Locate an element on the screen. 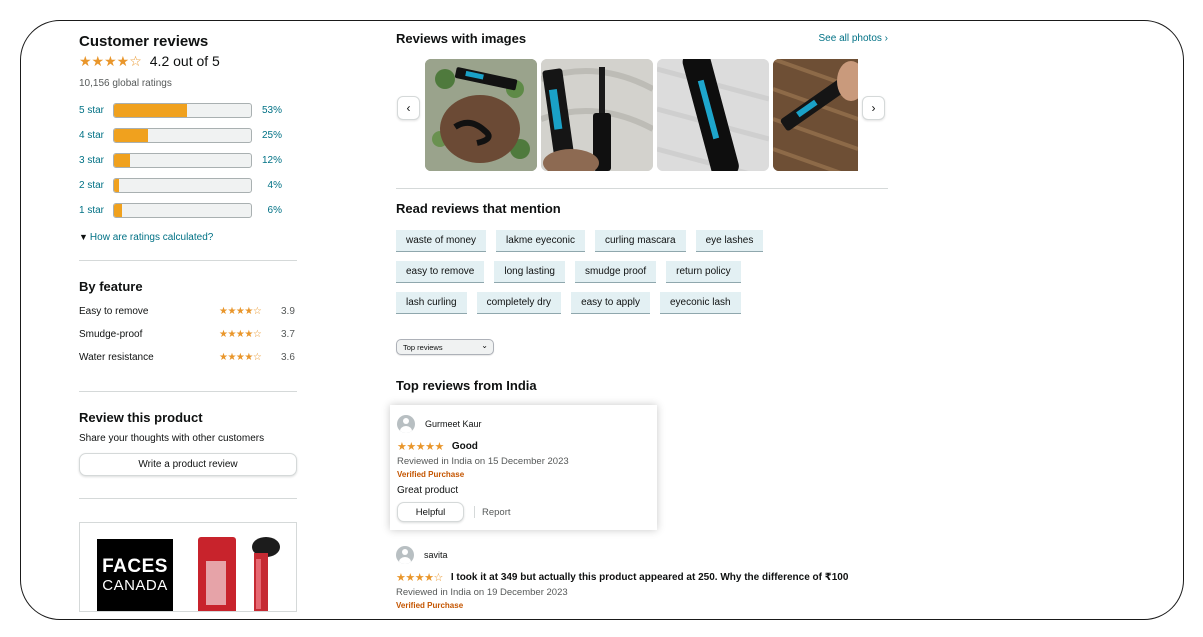 Image resolution: width=1203 pixels, height=637 pixels. sort-dropdown: Top reviews ⌄ is located at coordinates (445, 347).